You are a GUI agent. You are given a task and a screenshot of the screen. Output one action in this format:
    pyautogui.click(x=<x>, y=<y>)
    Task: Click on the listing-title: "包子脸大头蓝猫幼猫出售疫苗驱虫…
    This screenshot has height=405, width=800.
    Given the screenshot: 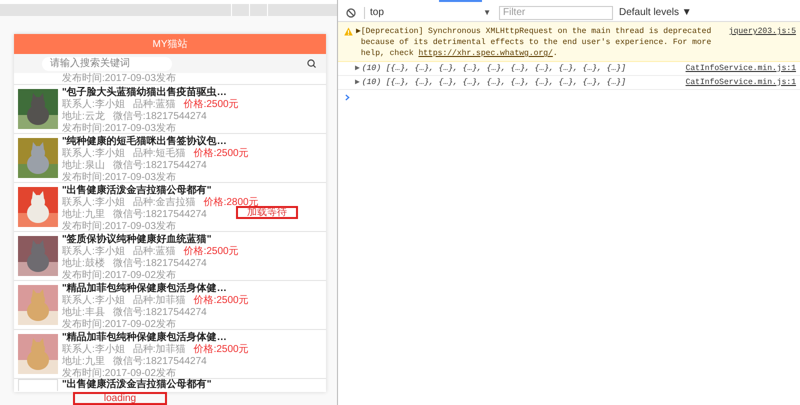 What is the action you would take?
    pyautogui.click(x=145, y=92)
    